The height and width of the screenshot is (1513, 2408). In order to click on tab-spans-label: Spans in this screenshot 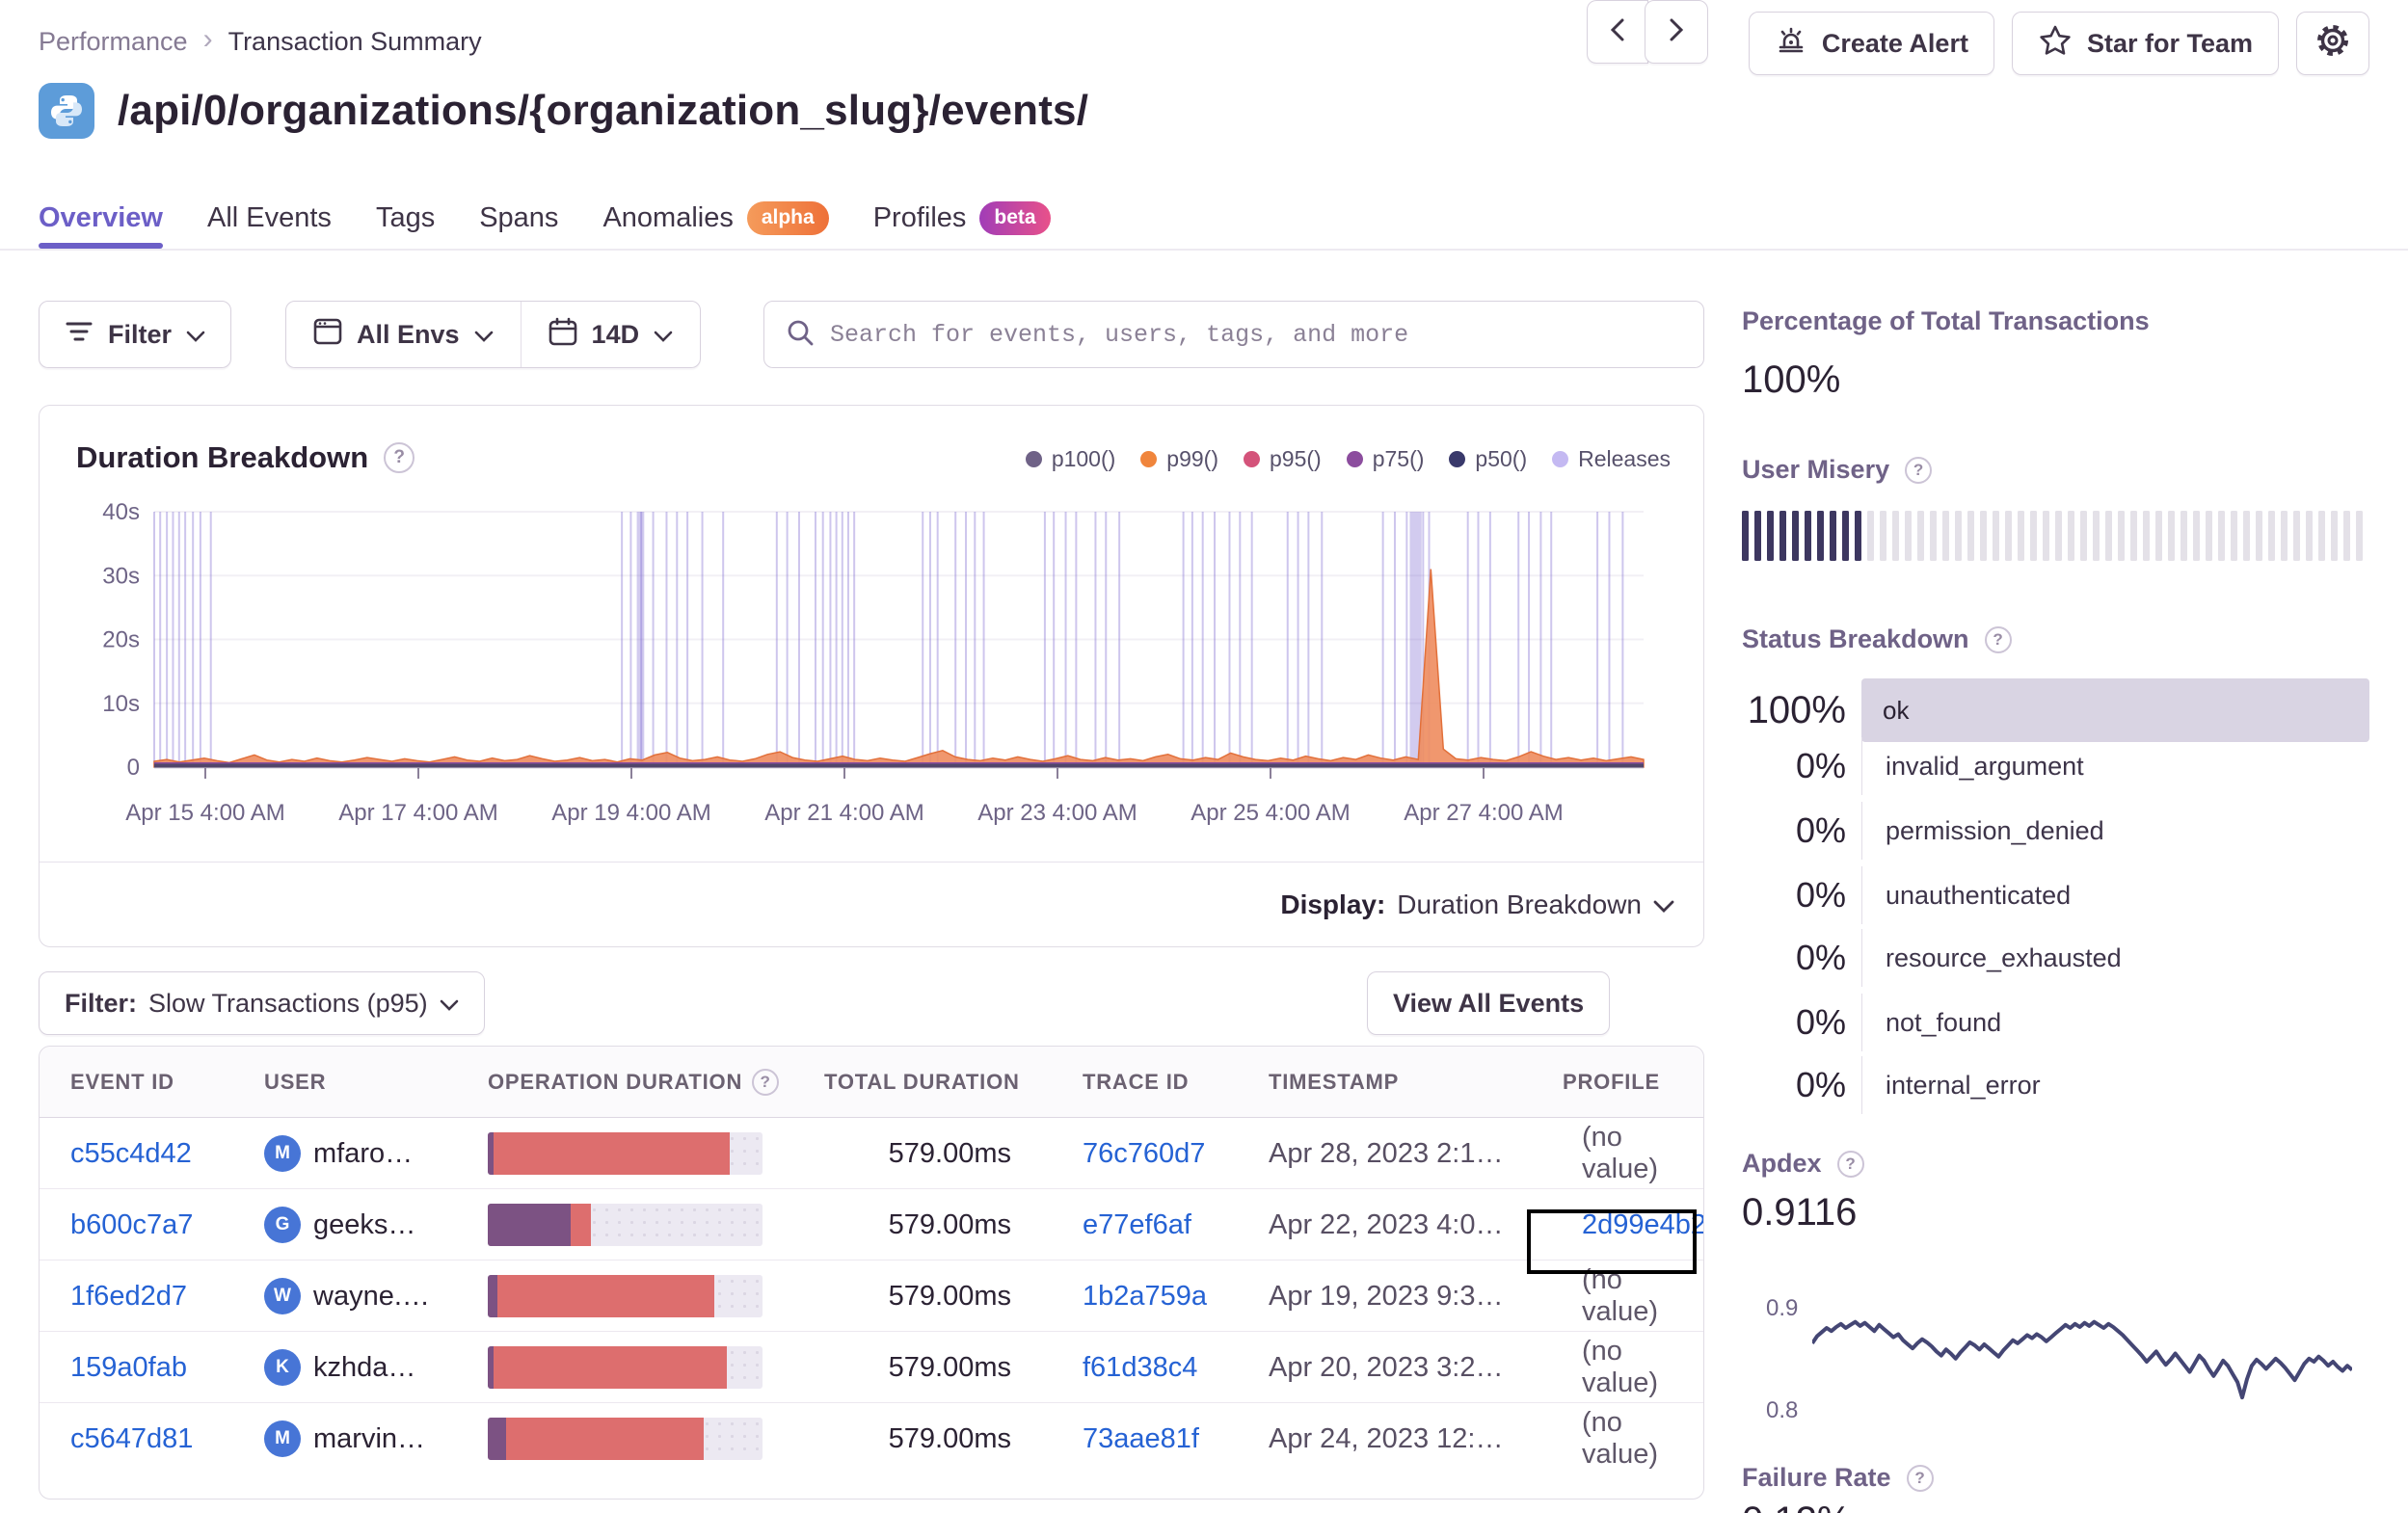, I will do `click(519, 217)`.